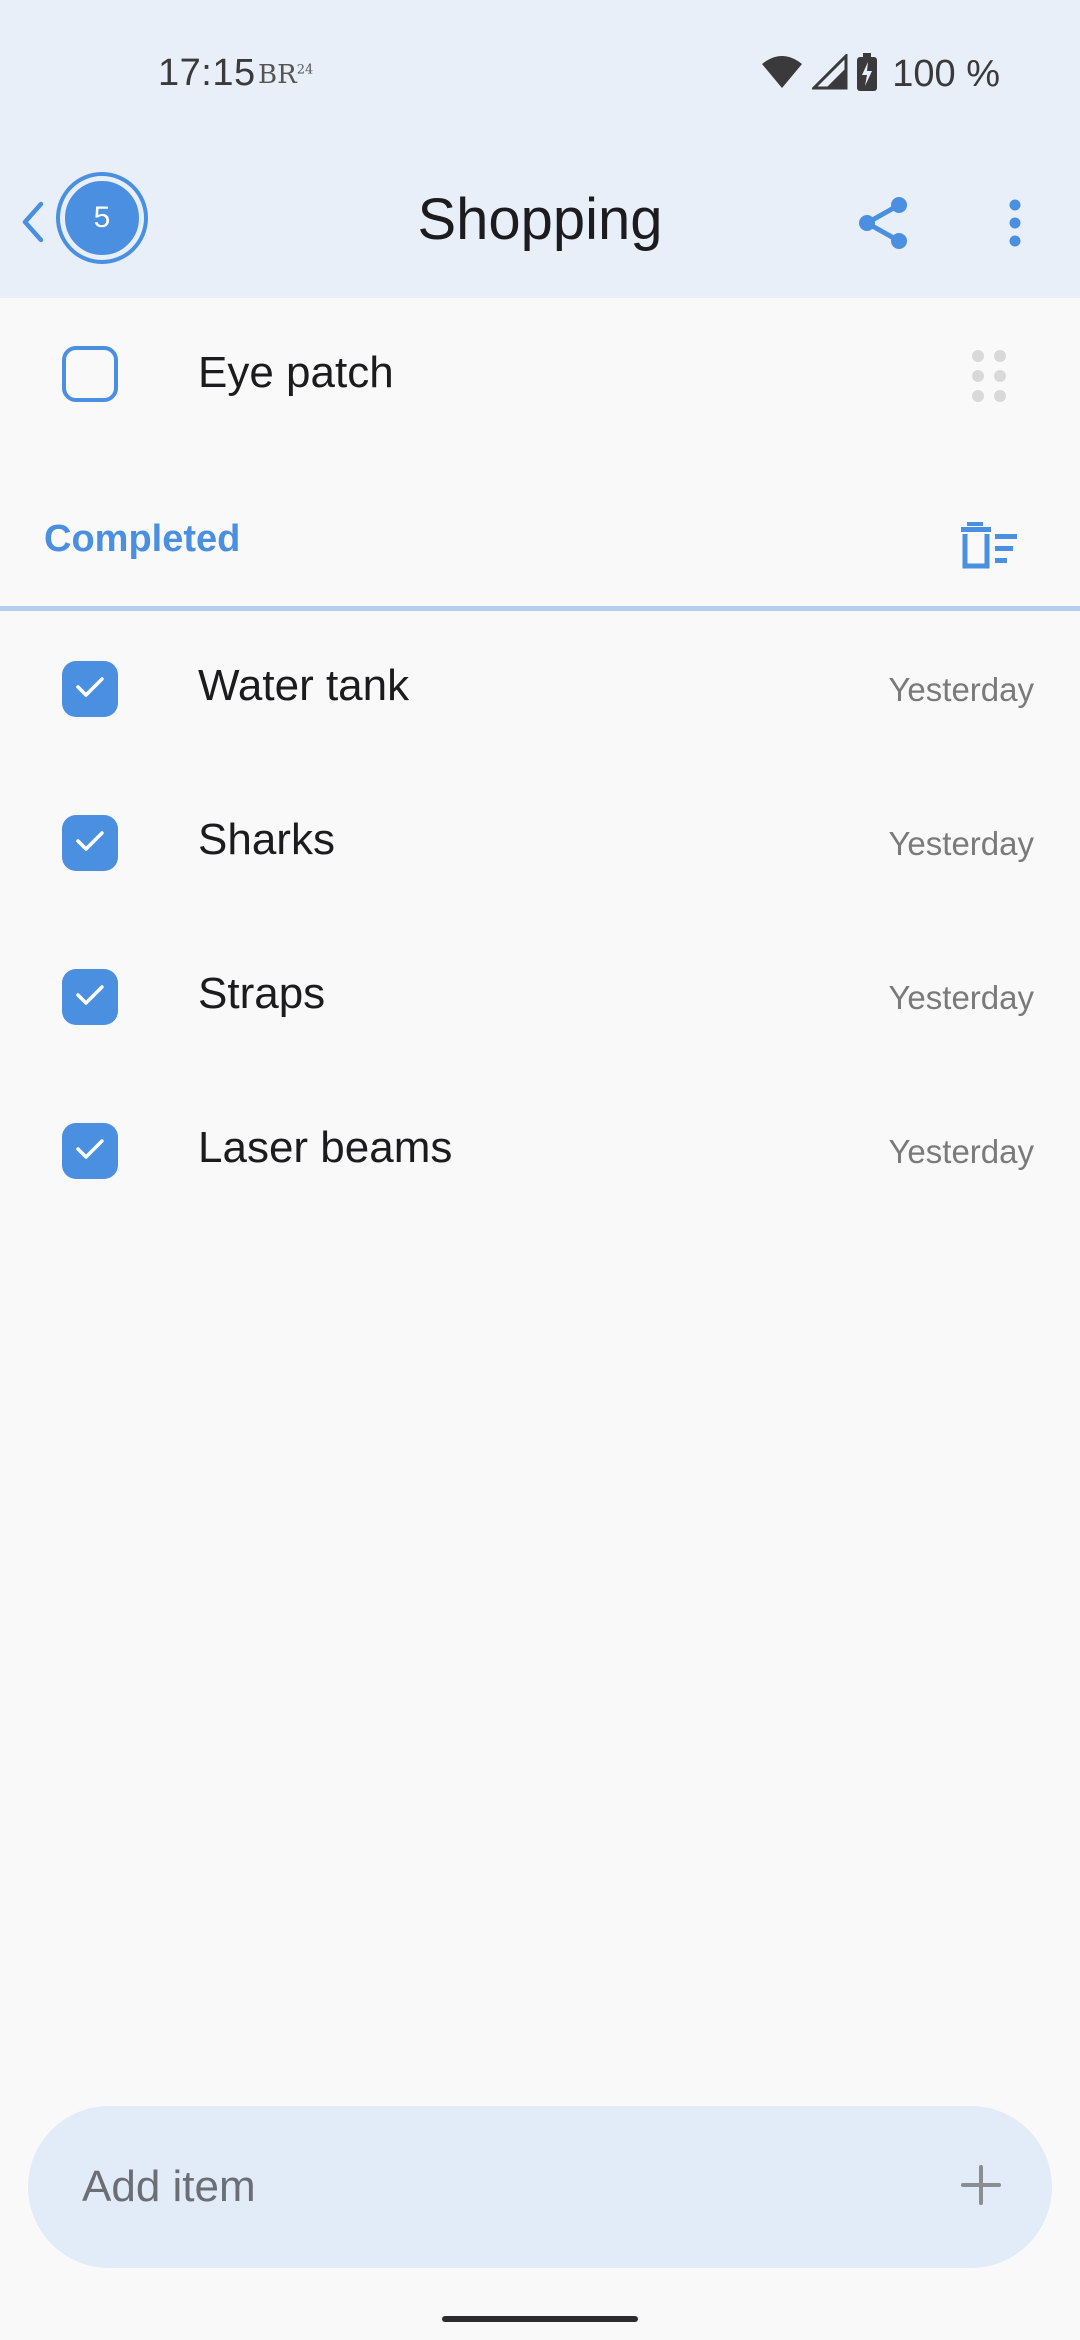 The height and width of the screenshot is (2340, 1080). Describe the element at coordinates (296, 372) in the screenshot. I see `item-label: Eye patch` at that location.